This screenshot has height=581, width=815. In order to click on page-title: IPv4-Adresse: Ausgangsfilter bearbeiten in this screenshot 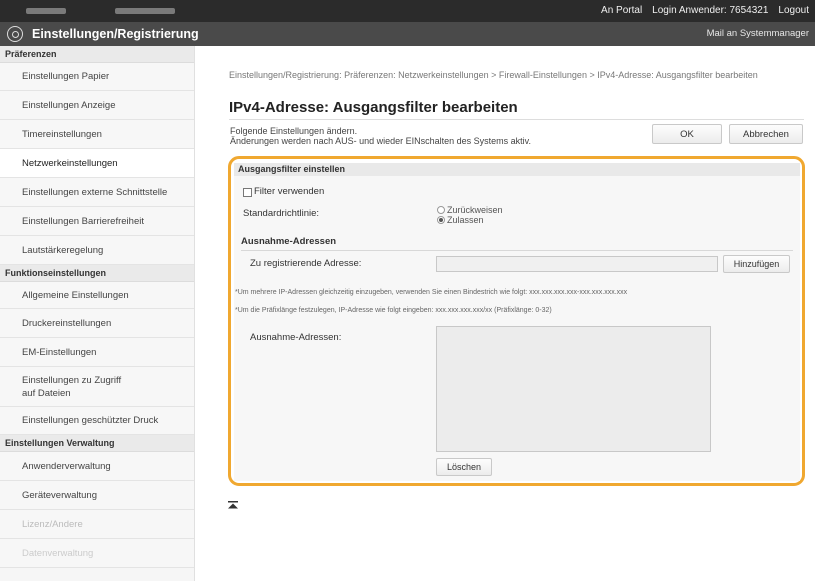, I will do `click(373, 107)`.